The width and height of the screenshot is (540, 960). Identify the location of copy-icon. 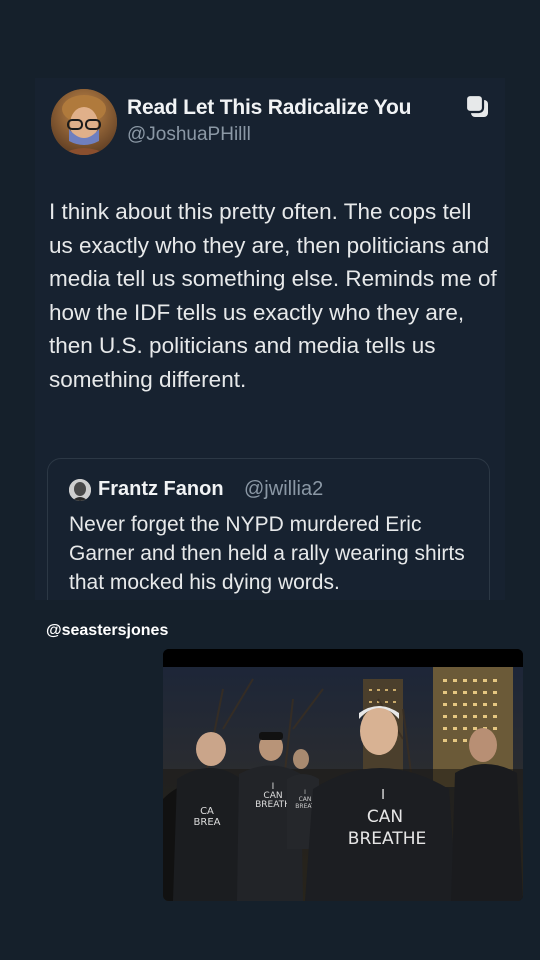
(477, 106).